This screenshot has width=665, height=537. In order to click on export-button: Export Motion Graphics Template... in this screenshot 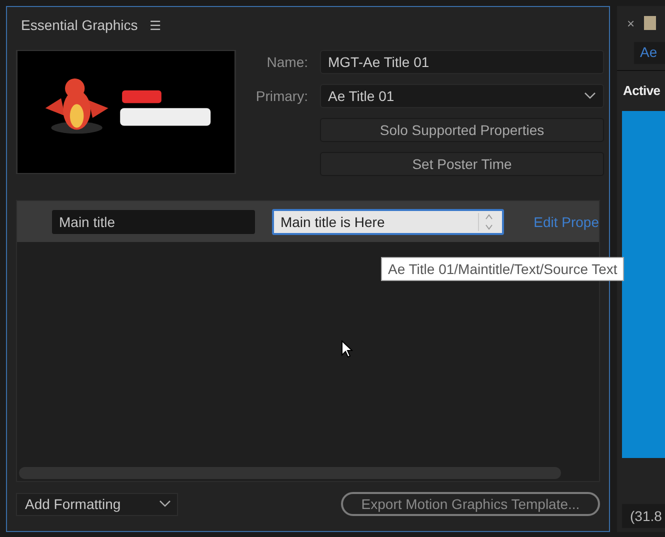, I will do `click(470, 504)`.